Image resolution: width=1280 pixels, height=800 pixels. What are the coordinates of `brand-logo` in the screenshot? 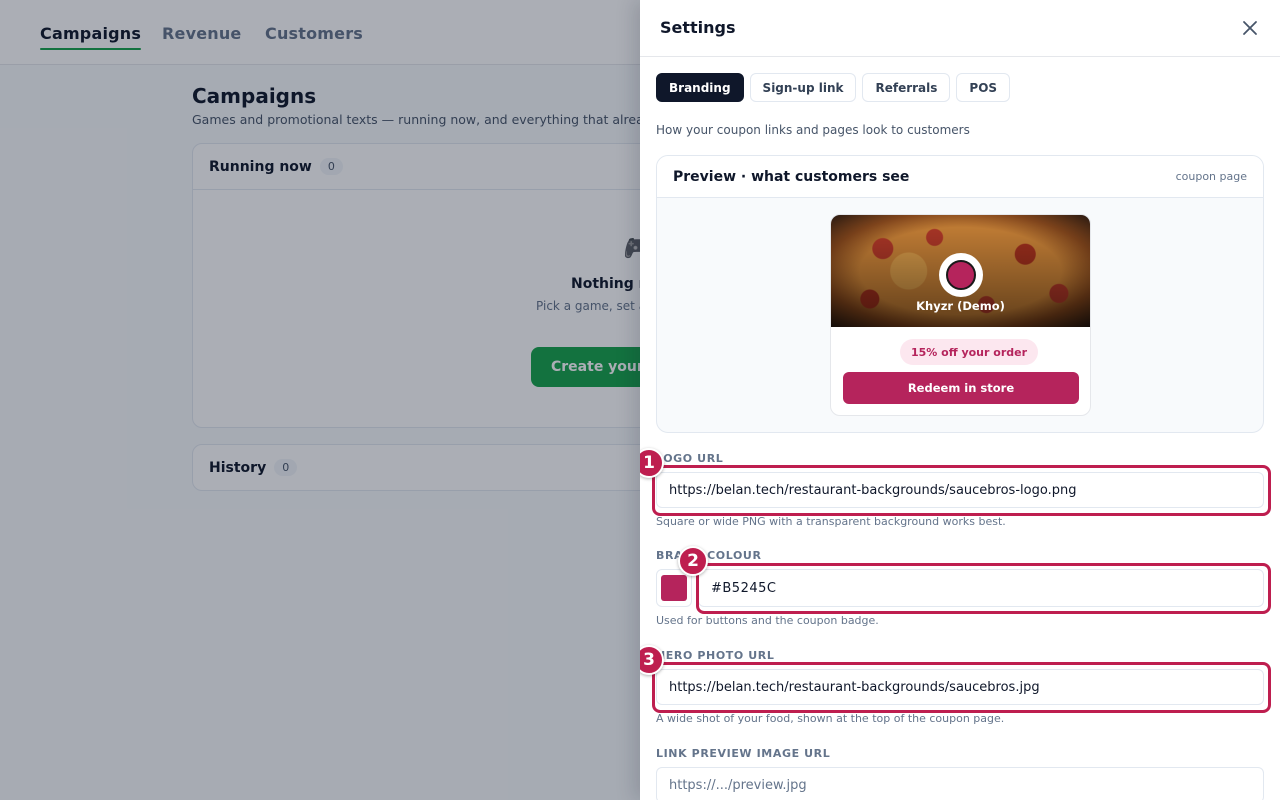 It's located at (961, 275).